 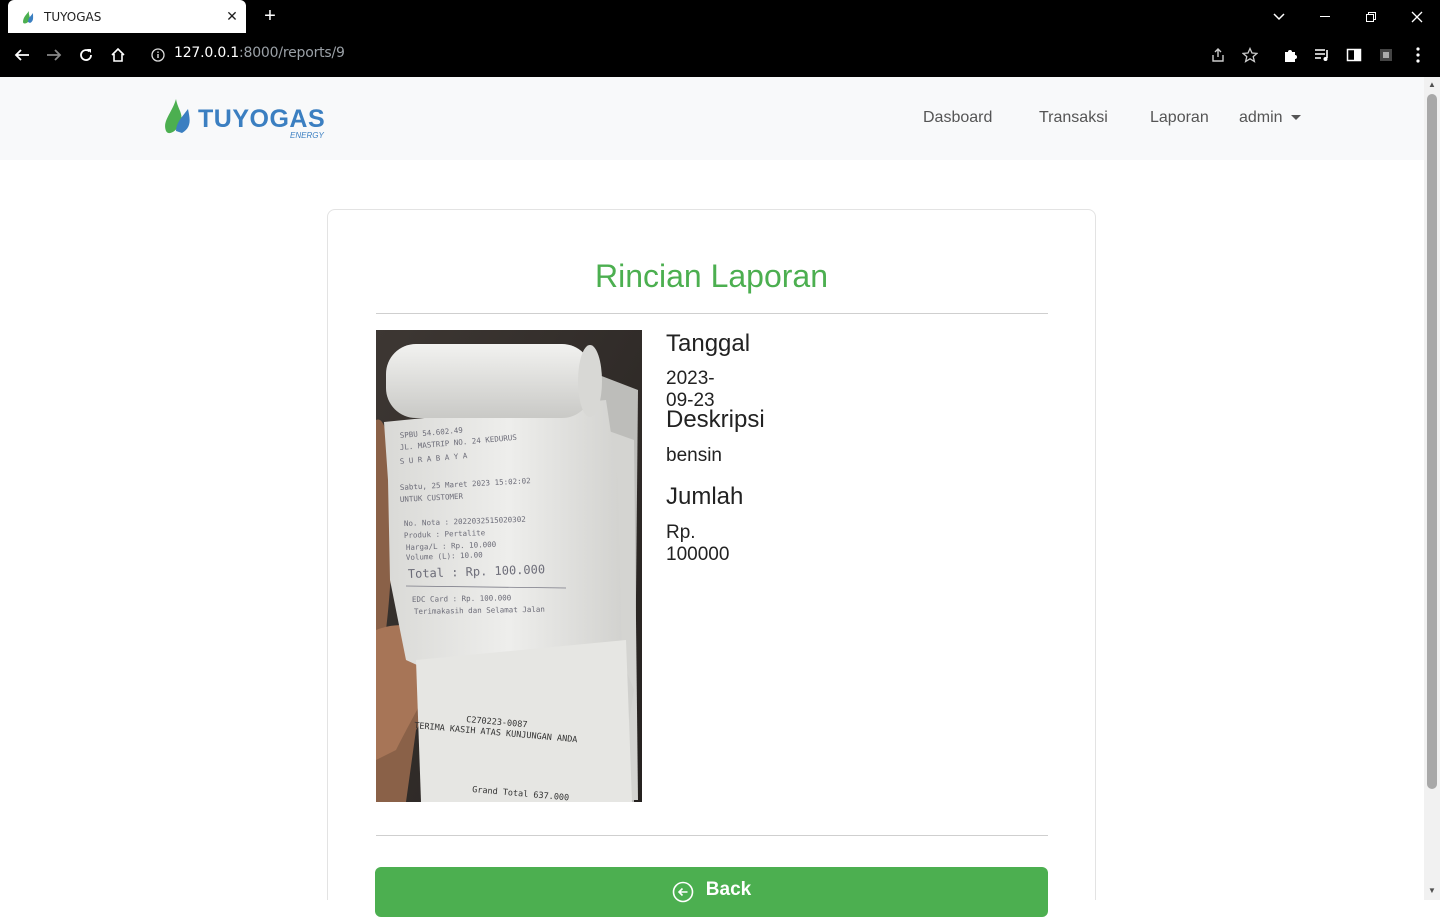 What do you see at coordinates (127, 16) in the screenshot?
I see `browser-tab: TUYOGAS ✕` at bounding box center [127, 16].